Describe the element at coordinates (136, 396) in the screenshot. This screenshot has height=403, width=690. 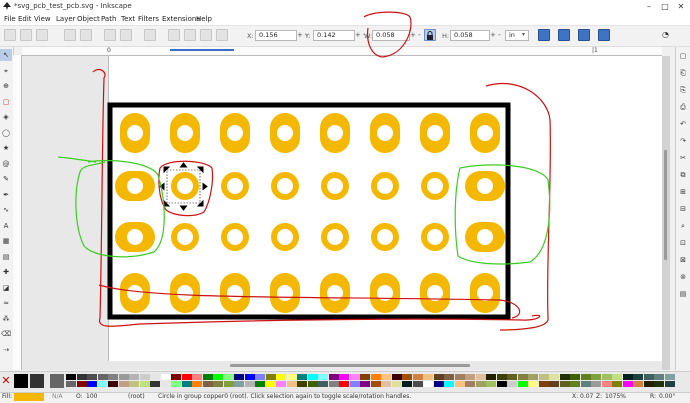
I see `layer-select: (root)` at that location.